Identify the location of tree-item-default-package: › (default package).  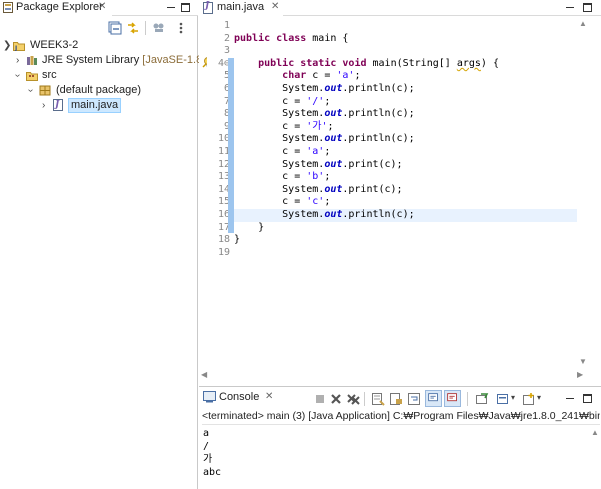
(99, 90).